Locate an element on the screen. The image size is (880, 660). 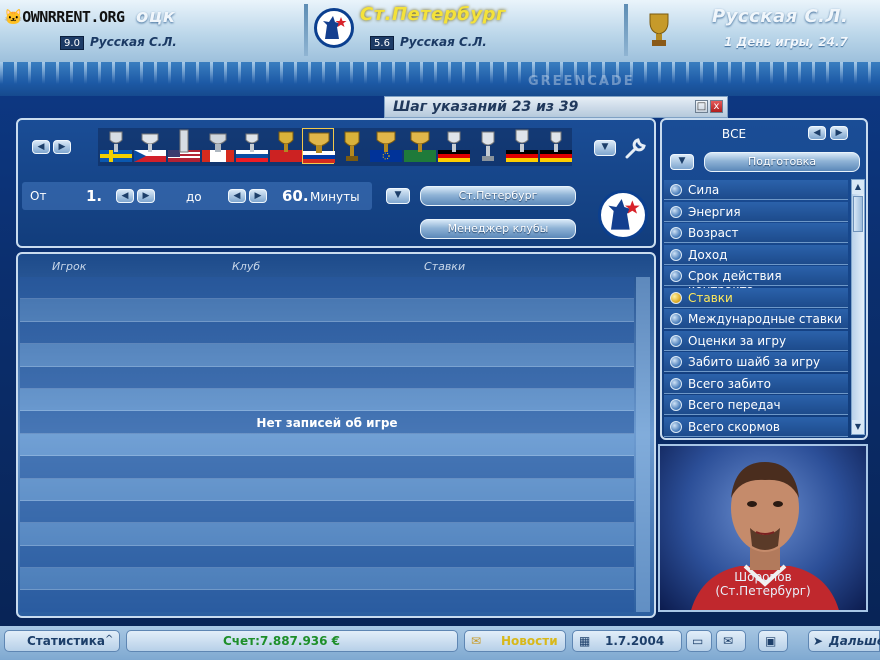
team-select: Ст.Петербург is located at coordinates (498, 196).